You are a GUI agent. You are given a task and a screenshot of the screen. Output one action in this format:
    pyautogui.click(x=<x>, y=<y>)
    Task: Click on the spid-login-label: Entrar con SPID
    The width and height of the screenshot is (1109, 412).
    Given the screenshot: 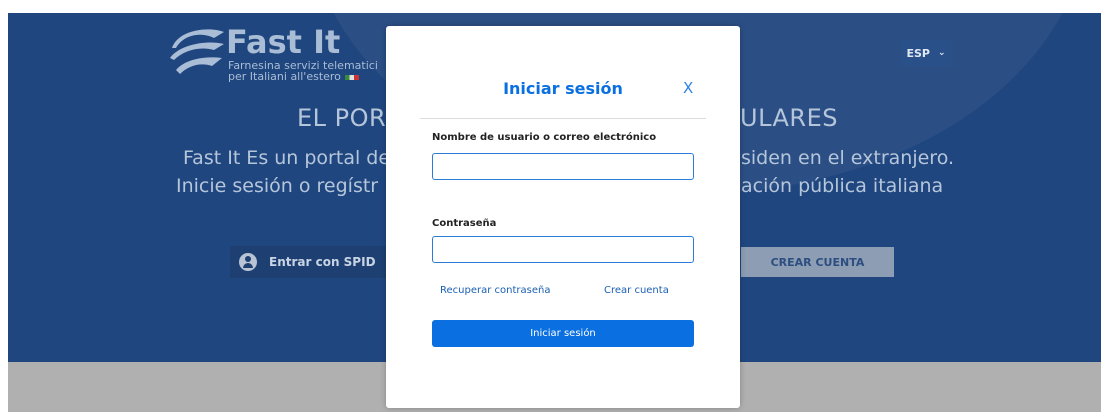 What is the action you would take?
    pyautogui.click(x=322, y=262)
    